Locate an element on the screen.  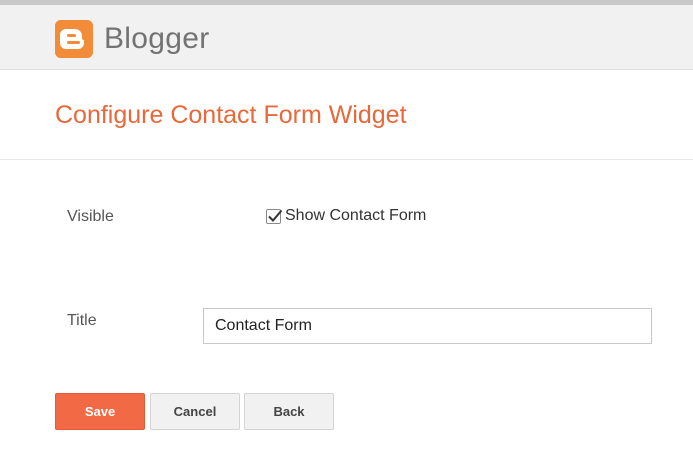
title-label: Title is located at coordinates (82, 320).